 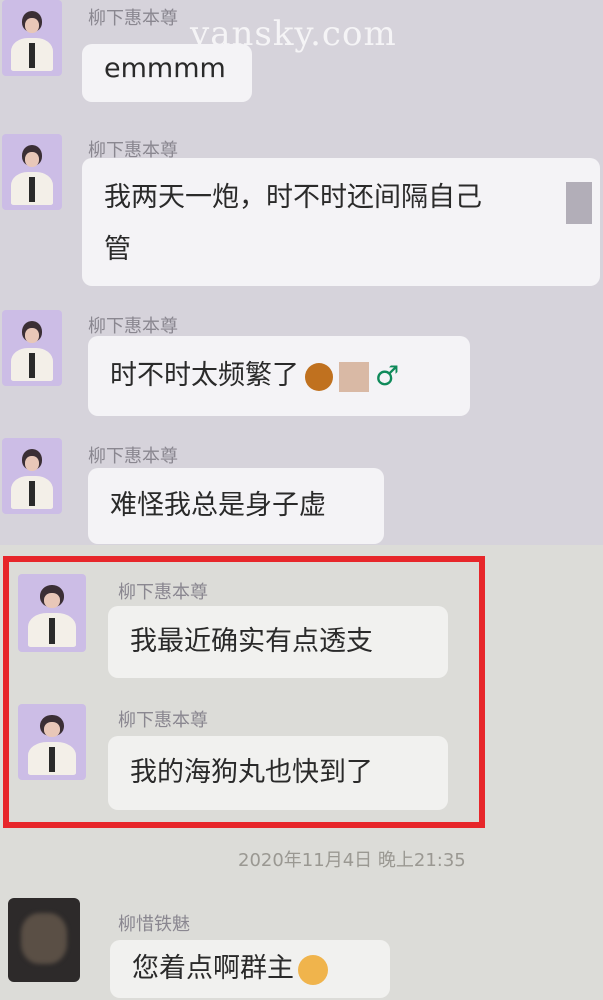 What do you see at coordinates (352, 860) in the screenshot?
I see `timestamp: 2020年11月4日 晚上21:35` at bounding box center [352, 860].